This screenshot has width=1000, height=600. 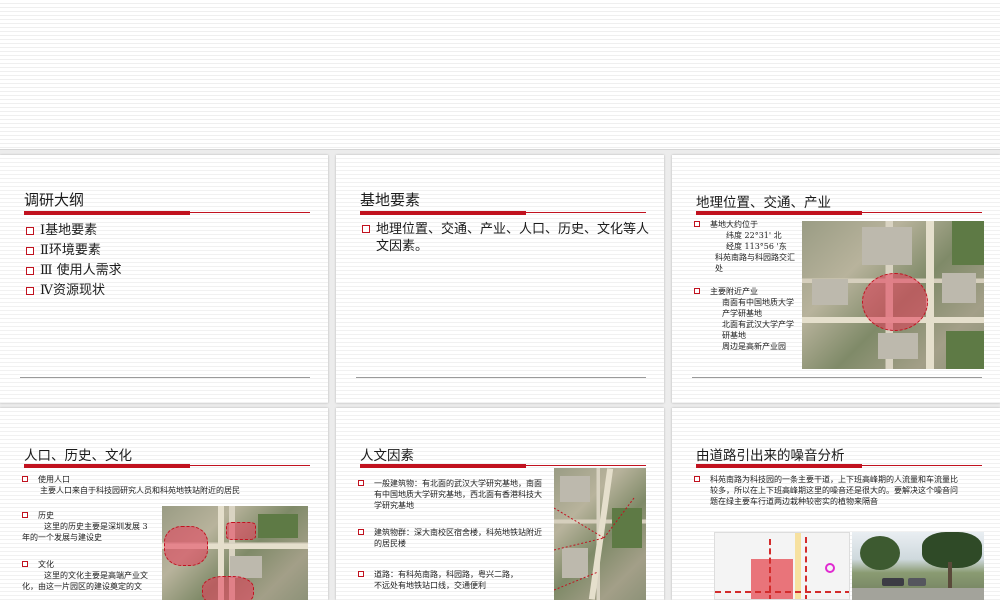 I want to click on human-factors-map, so click(x=600, y=534).